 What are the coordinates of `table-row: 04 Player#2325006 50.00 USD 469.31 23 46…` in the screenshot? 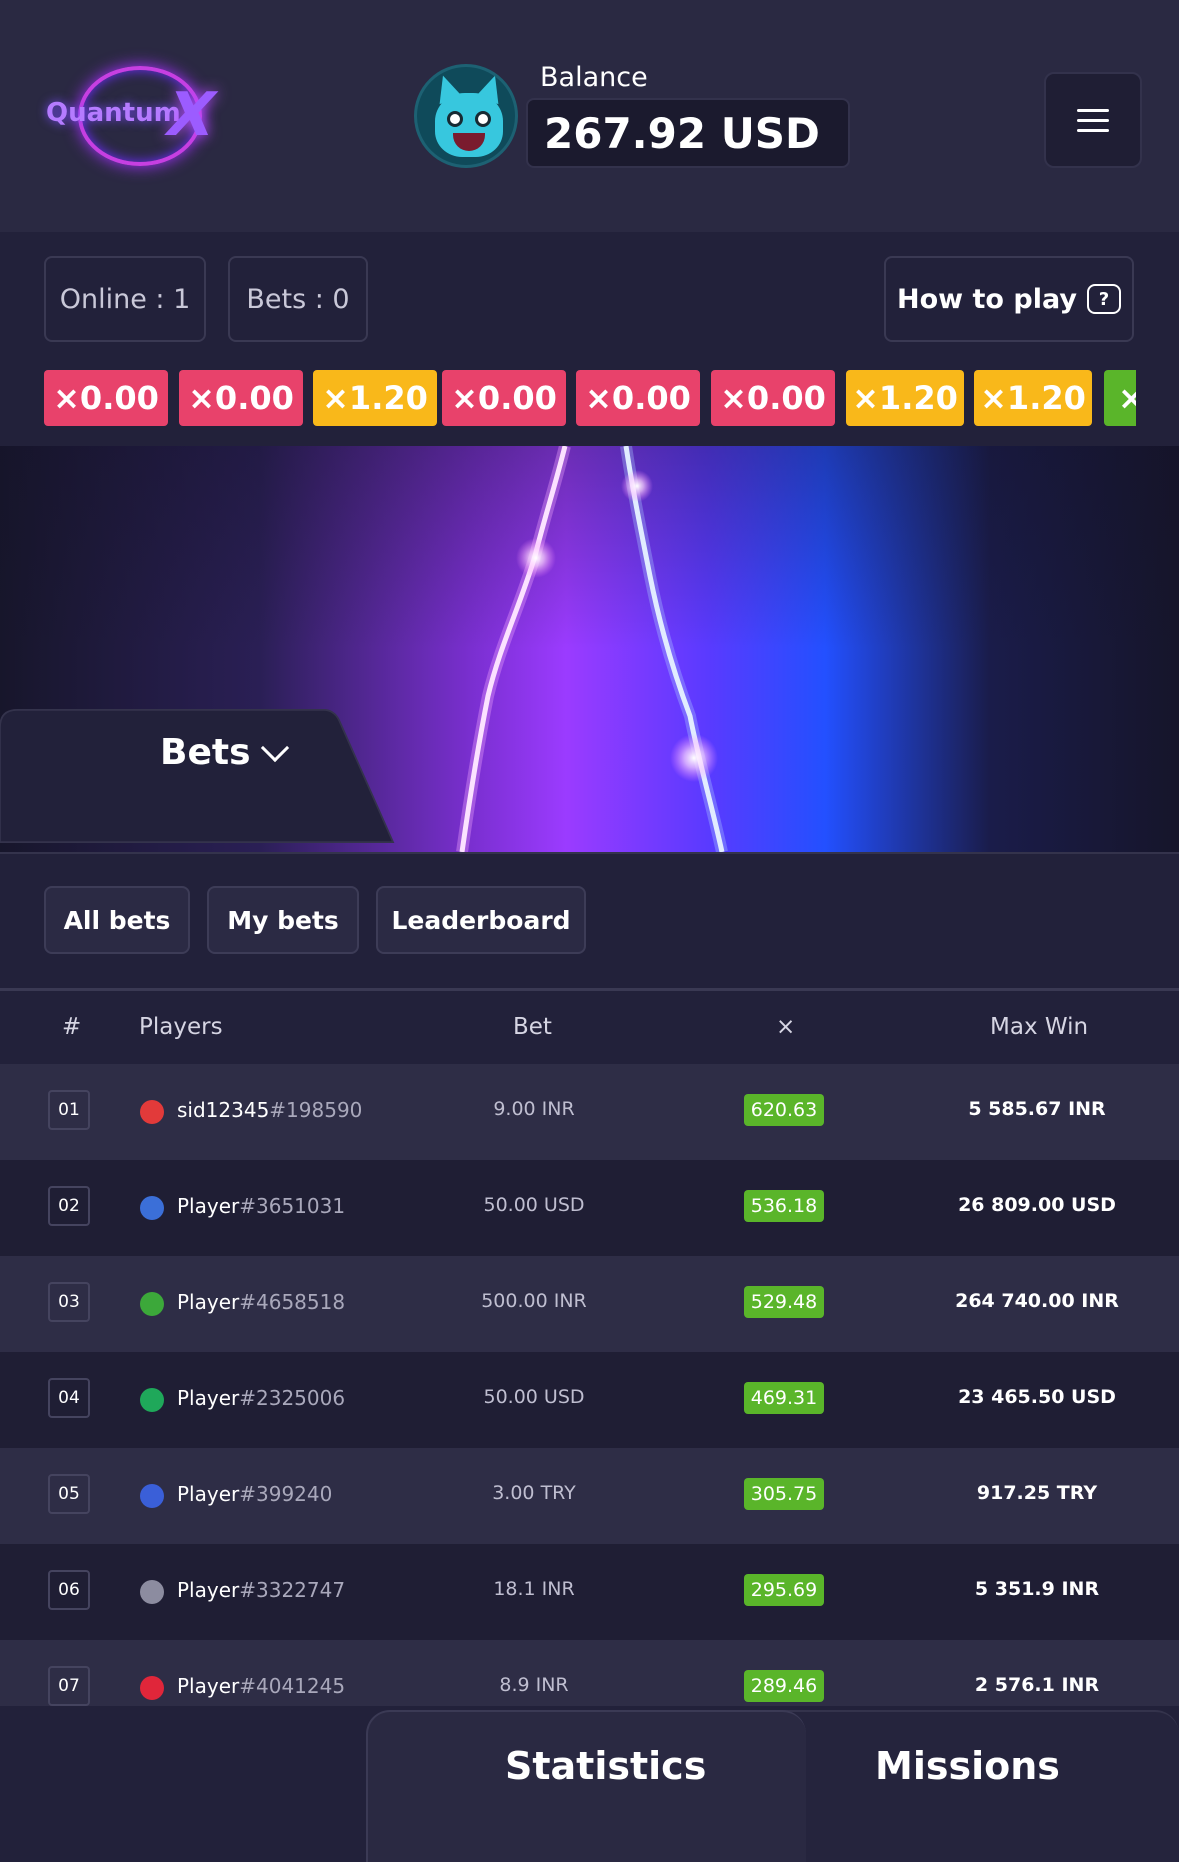 It's located at (589, 1400).